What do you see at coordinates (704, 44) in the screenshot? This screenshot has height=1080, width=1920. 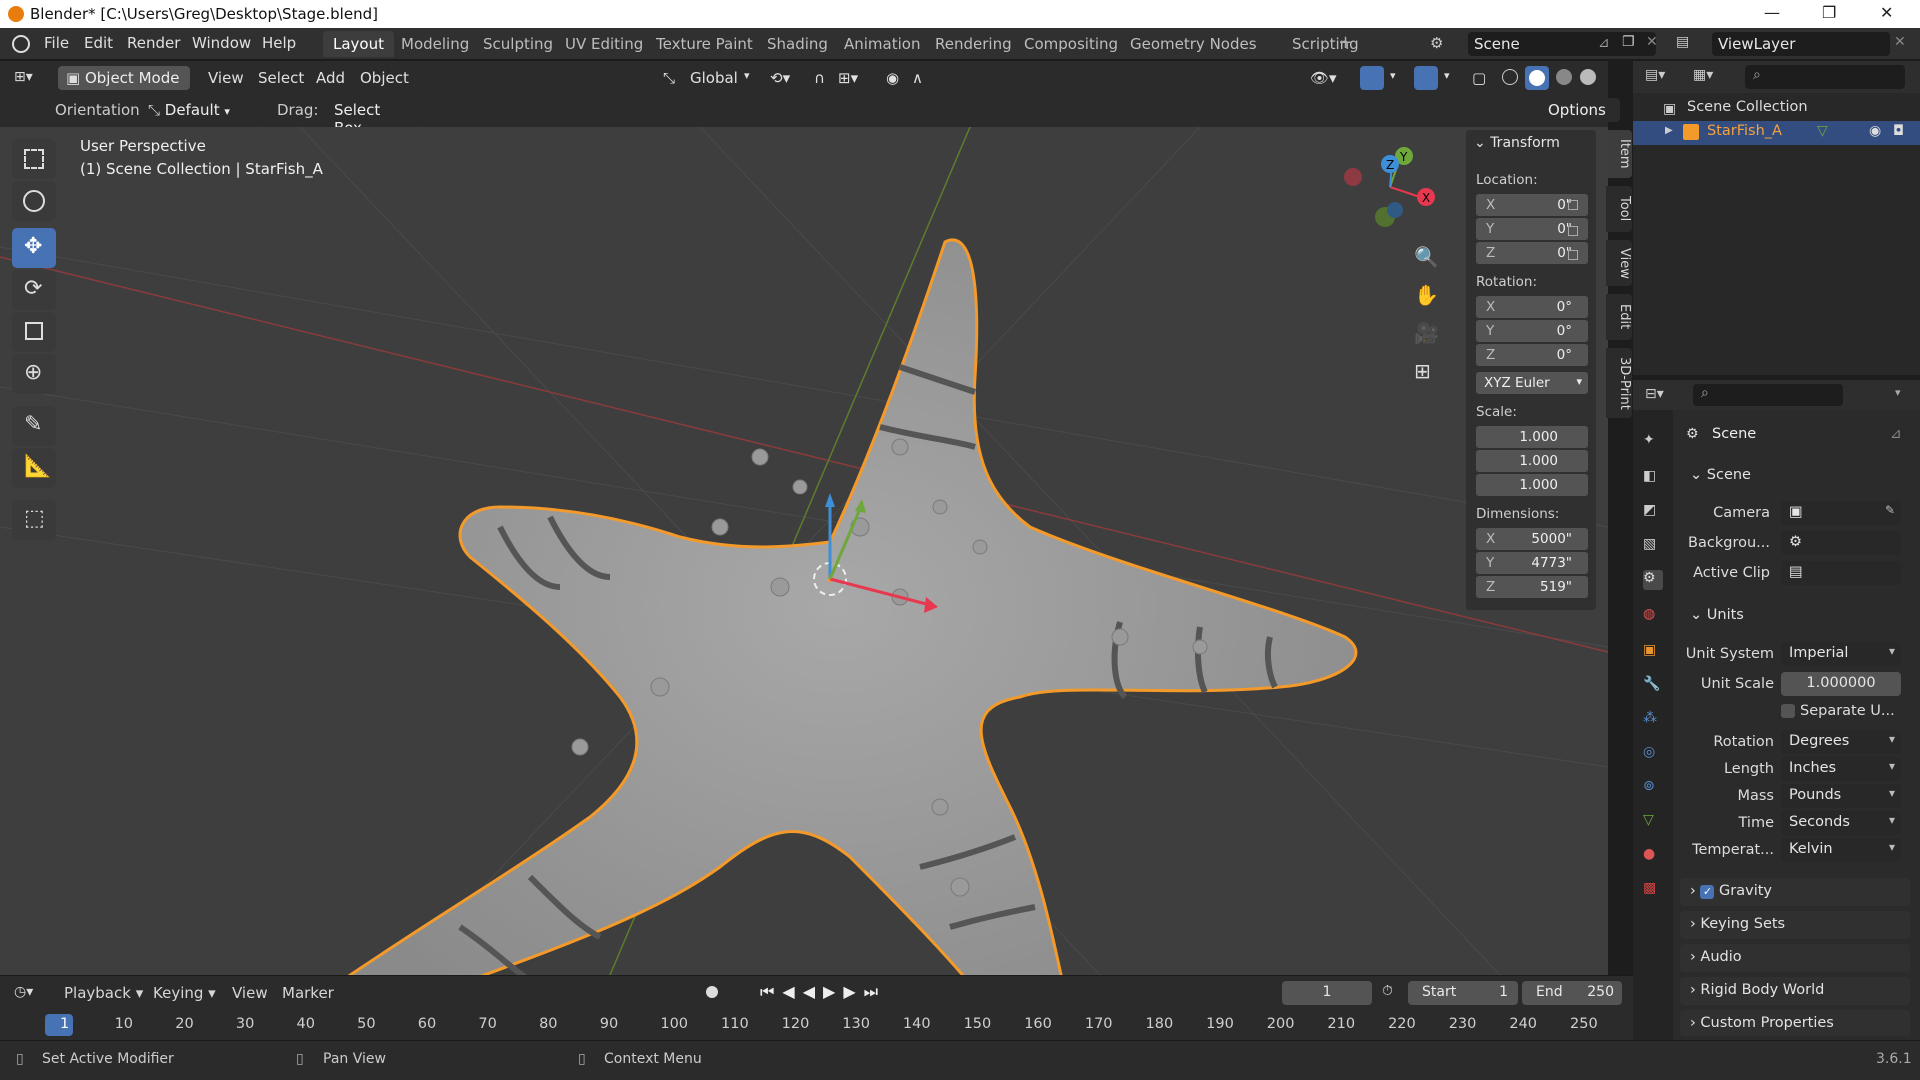 I see `tab-texture-paint: Texture Paint` at bounding box center [704, 44].